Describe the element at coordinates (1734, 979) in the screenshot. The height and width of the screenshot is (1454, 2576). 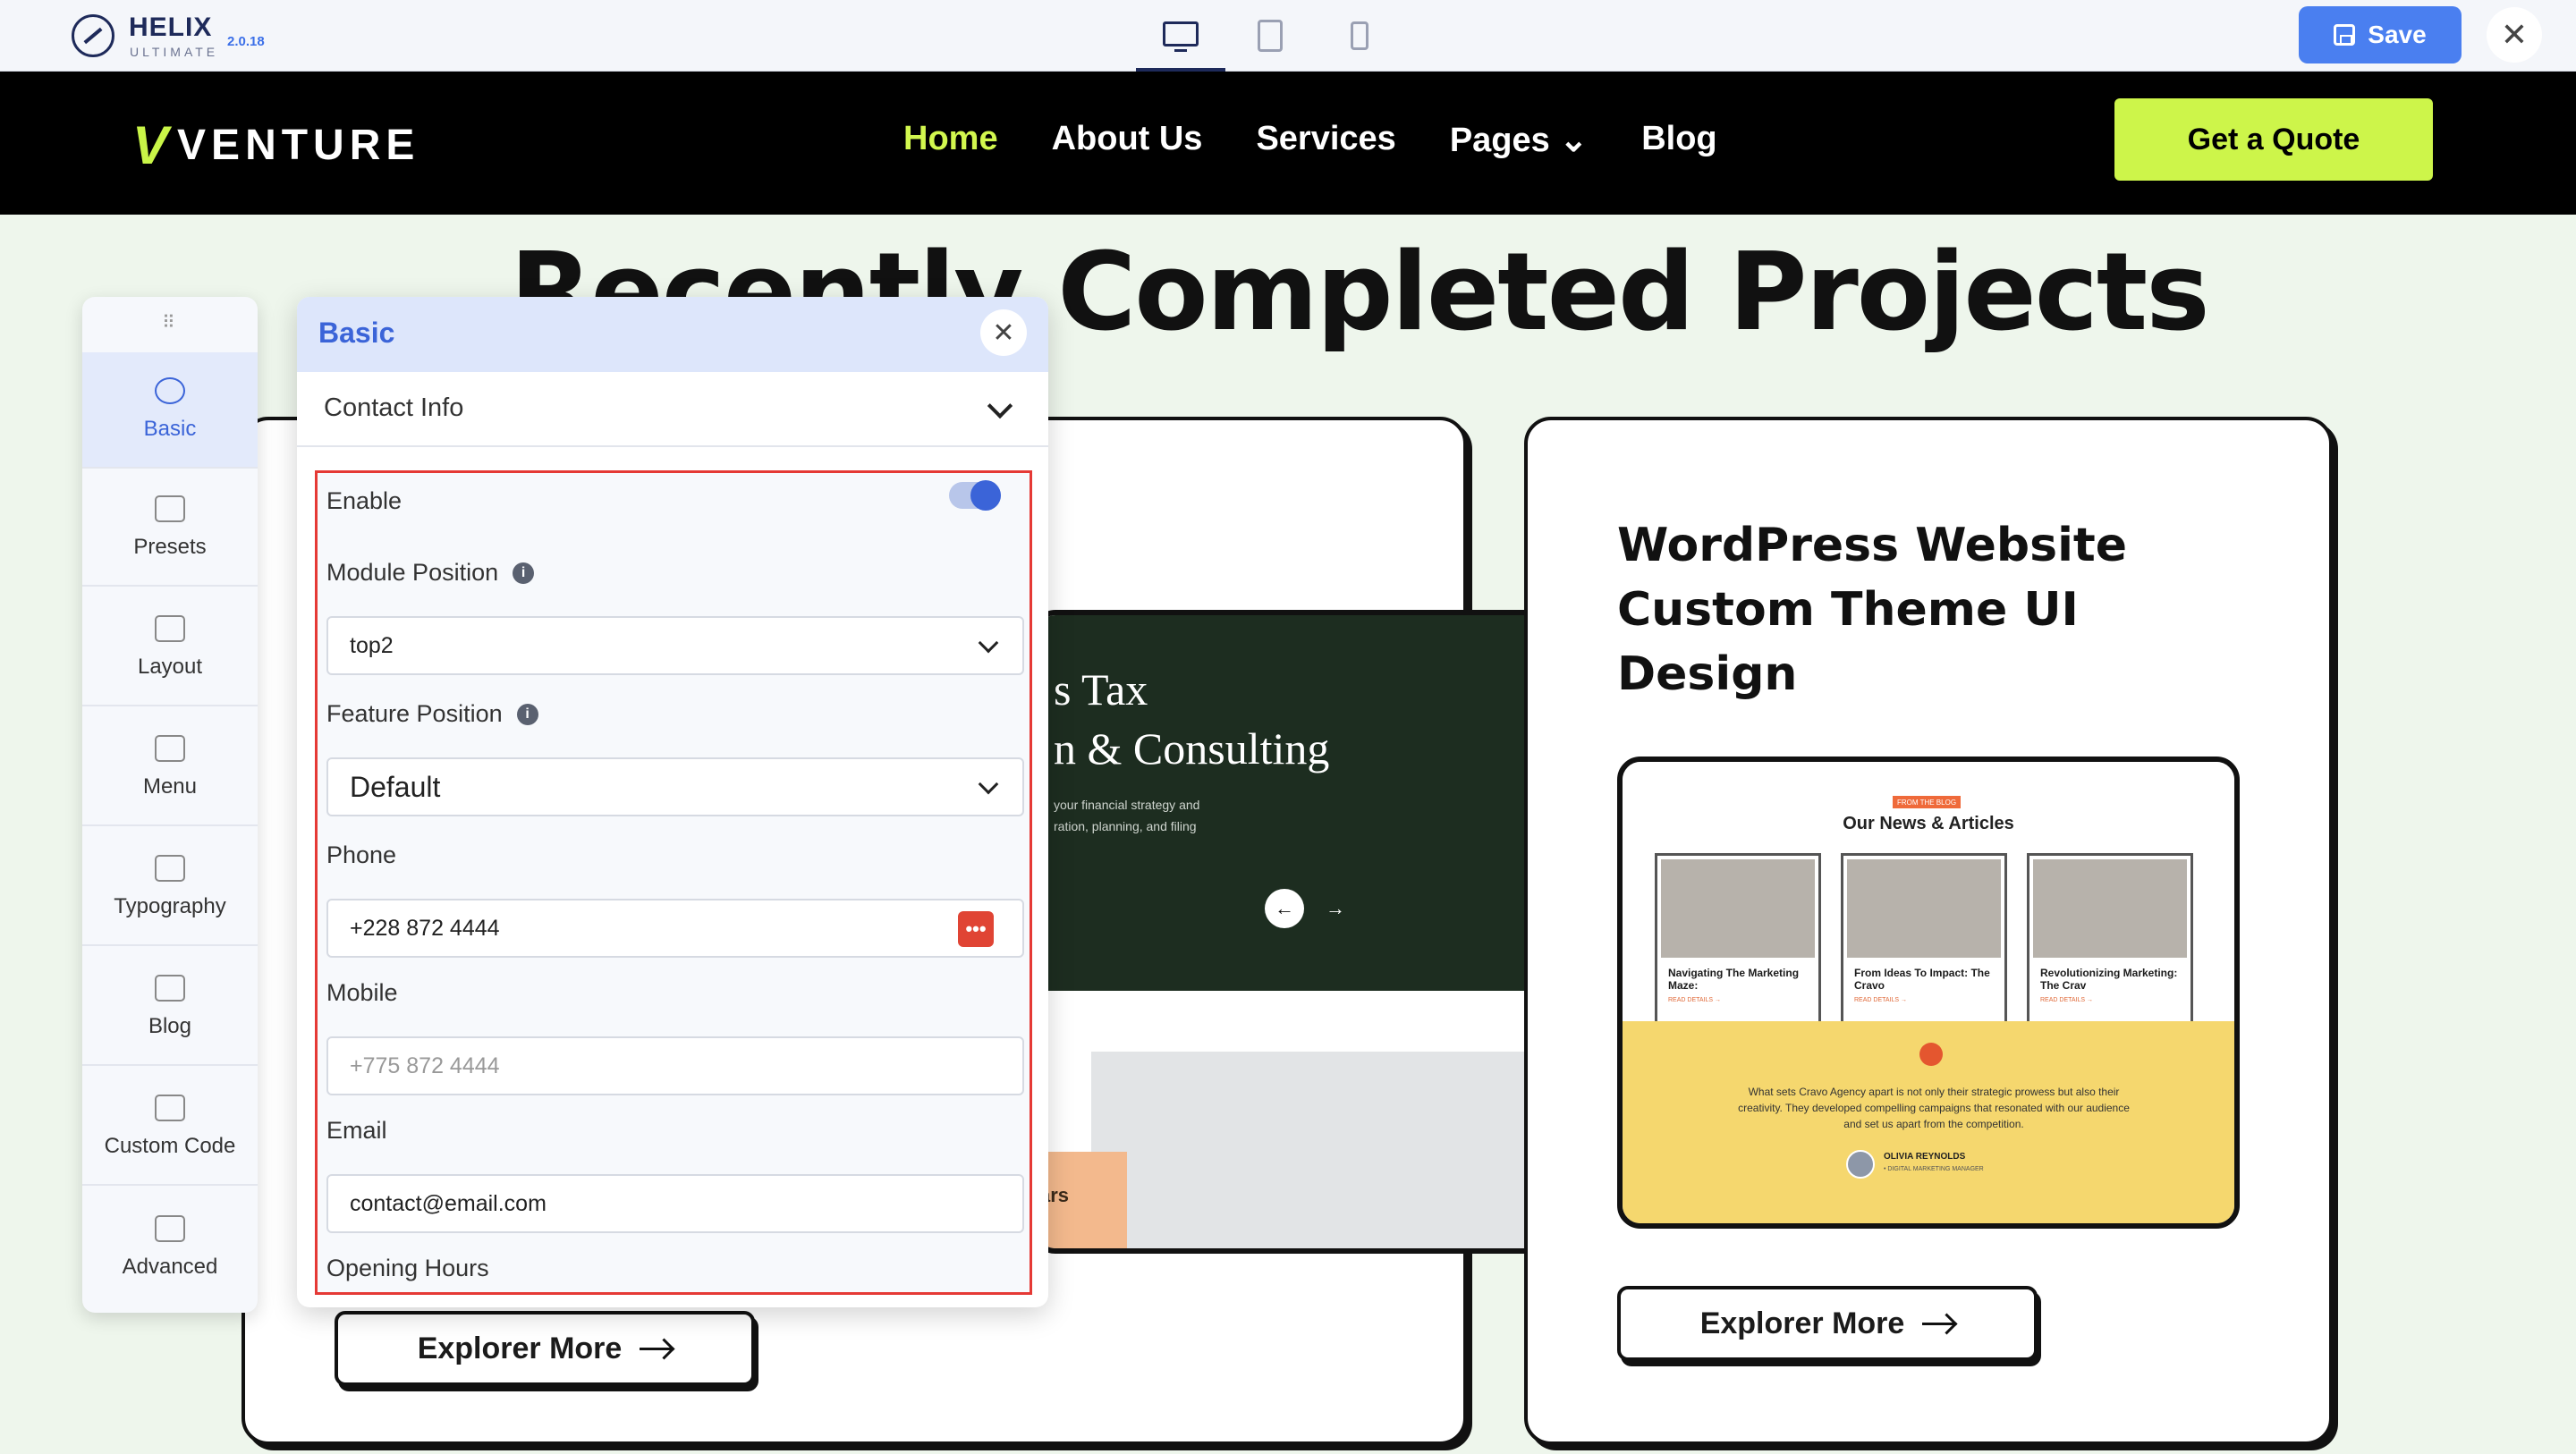
I see `post-title: Navigating The Marketing Maze:` at that location.